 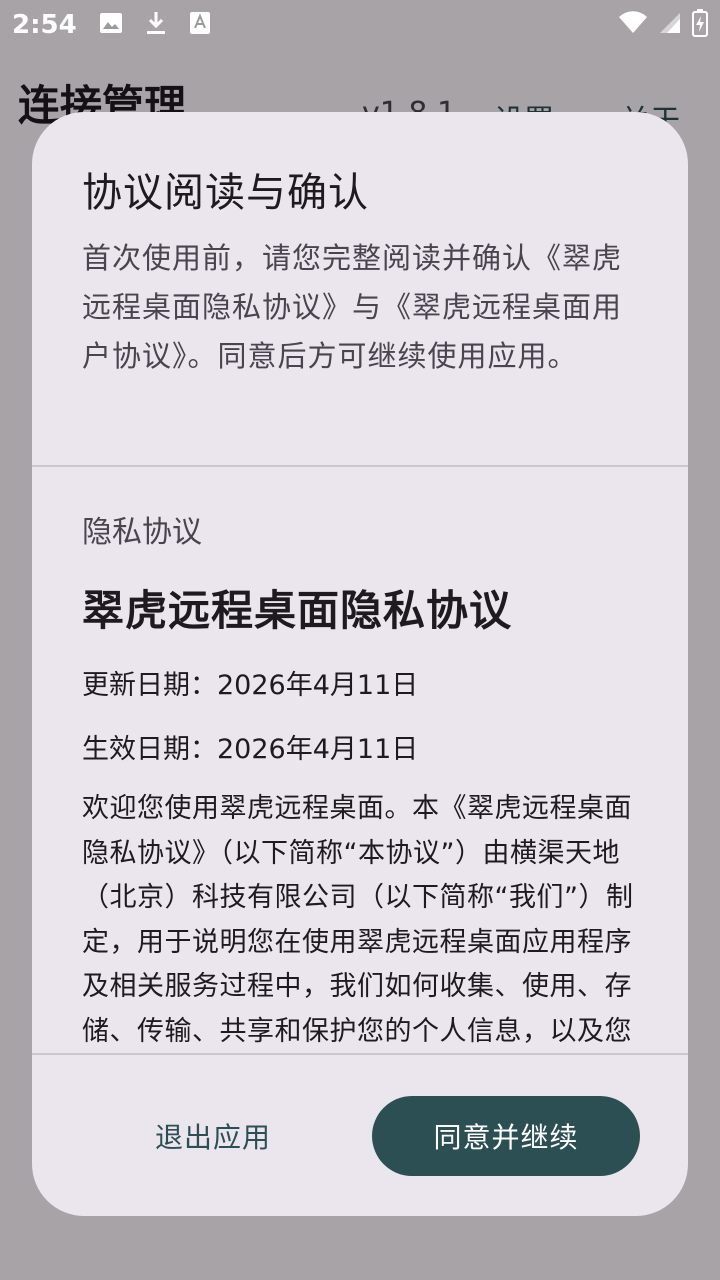 What do you see at coordinates (142, 532) in the screenshot?
I see `section-label: 隐私协议` at bounding box center [142, 532].